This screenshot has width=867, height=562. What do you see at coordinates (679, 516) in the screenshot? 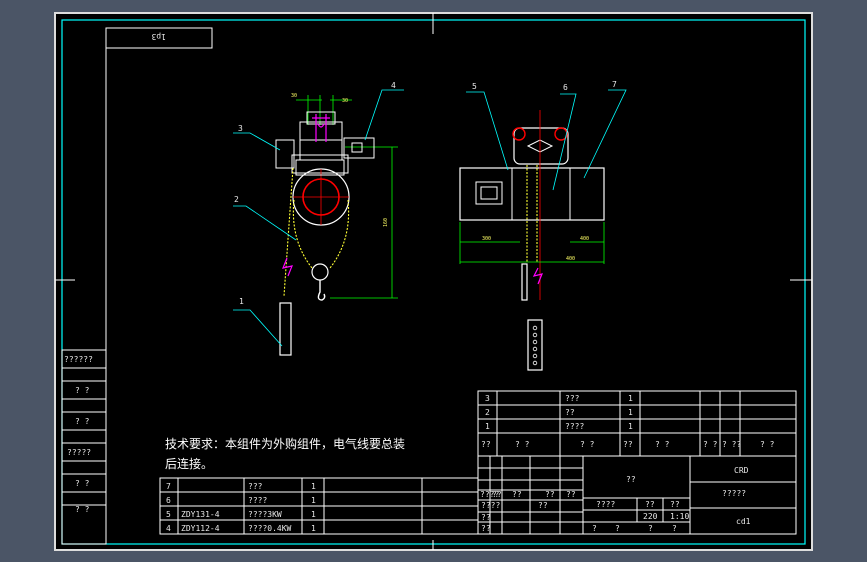
I see `scale-val-3: 1:10` at bounding box center [679, 516].